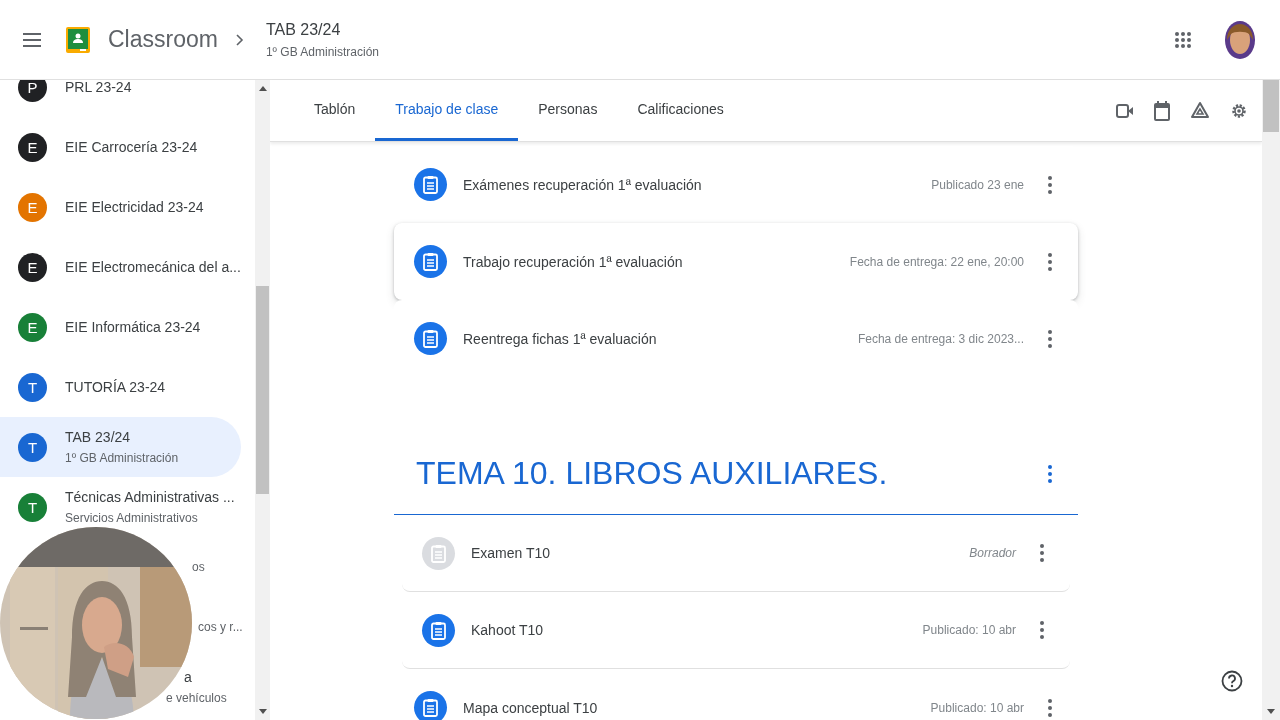  Describe the element at coordinates (120, 98) in the screenshot. I see `class-item: P PRL 23-24` at that location.